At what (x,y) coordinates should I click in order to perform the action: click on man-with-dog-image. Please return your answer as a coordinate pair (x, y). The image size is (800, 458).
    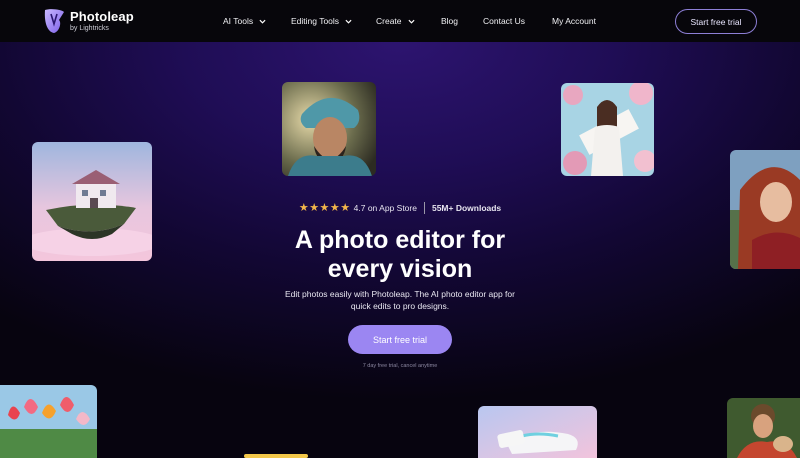
    Looking at the image, I should click on (763, 428).